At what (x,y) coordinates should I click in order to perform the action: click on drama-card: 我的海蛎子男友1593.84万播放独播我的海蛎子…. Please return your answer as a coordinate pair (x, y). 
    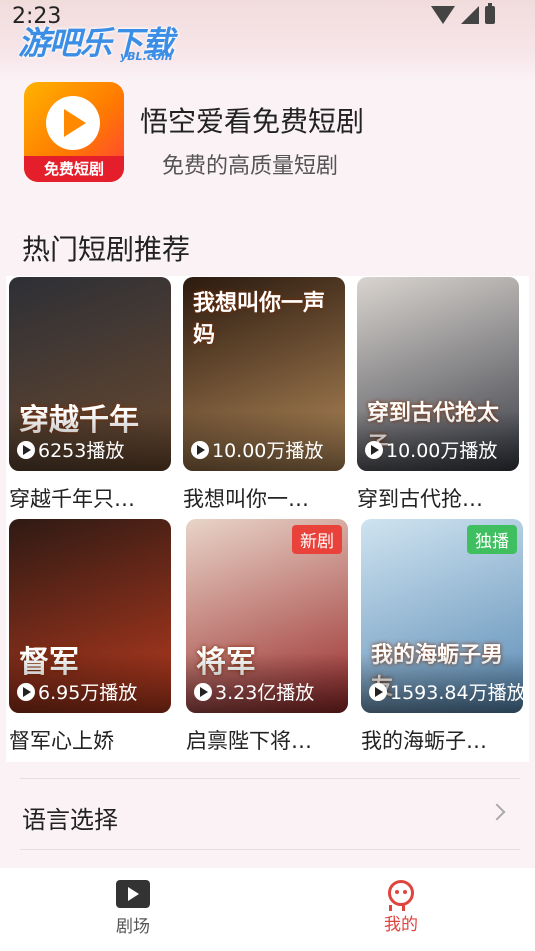
    Looking at the image, I should click on (442, 637).